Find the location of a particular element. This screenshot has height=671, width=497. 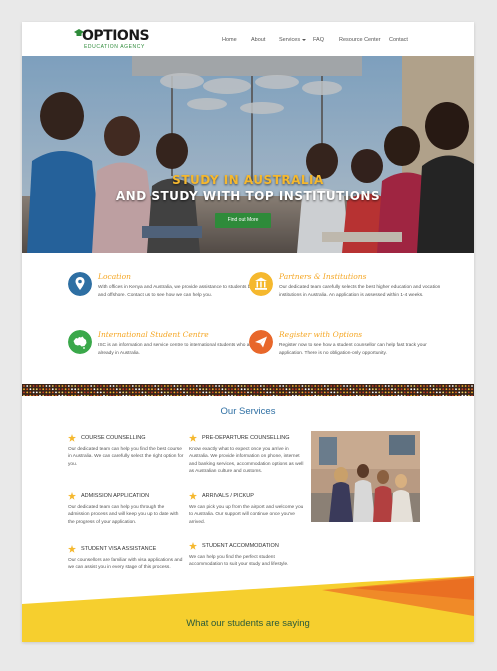

australia-map-icon is located at coordinates (80, 342).